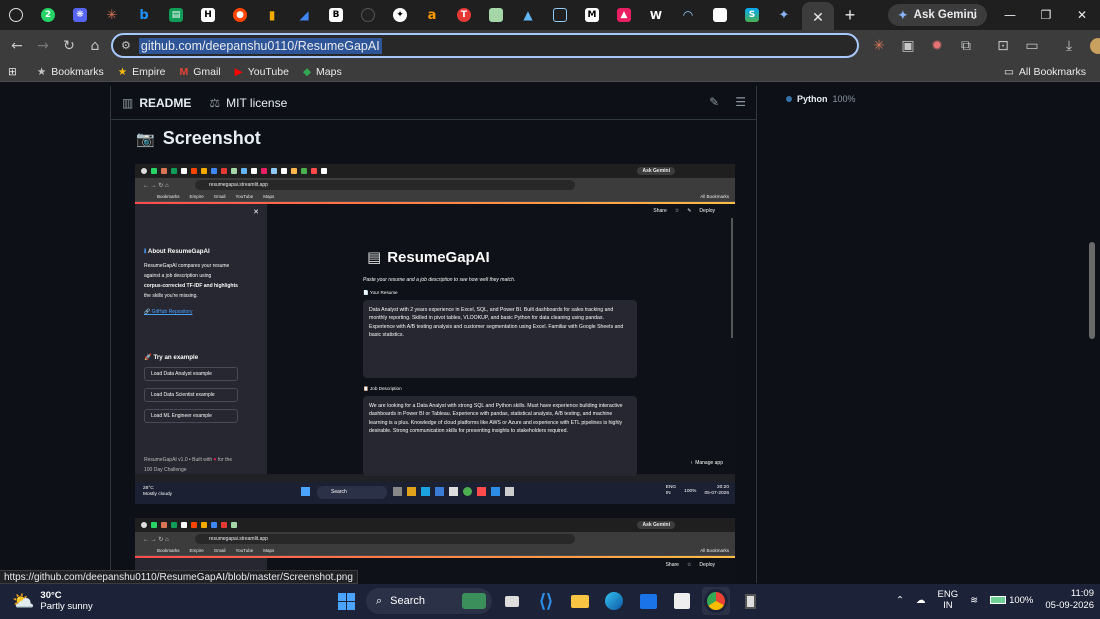  What do you see at coordinates (966, 46) in the screenshot?
I see `extensions-puzzle-icon: ⧉` at bounding box center [966, 46].